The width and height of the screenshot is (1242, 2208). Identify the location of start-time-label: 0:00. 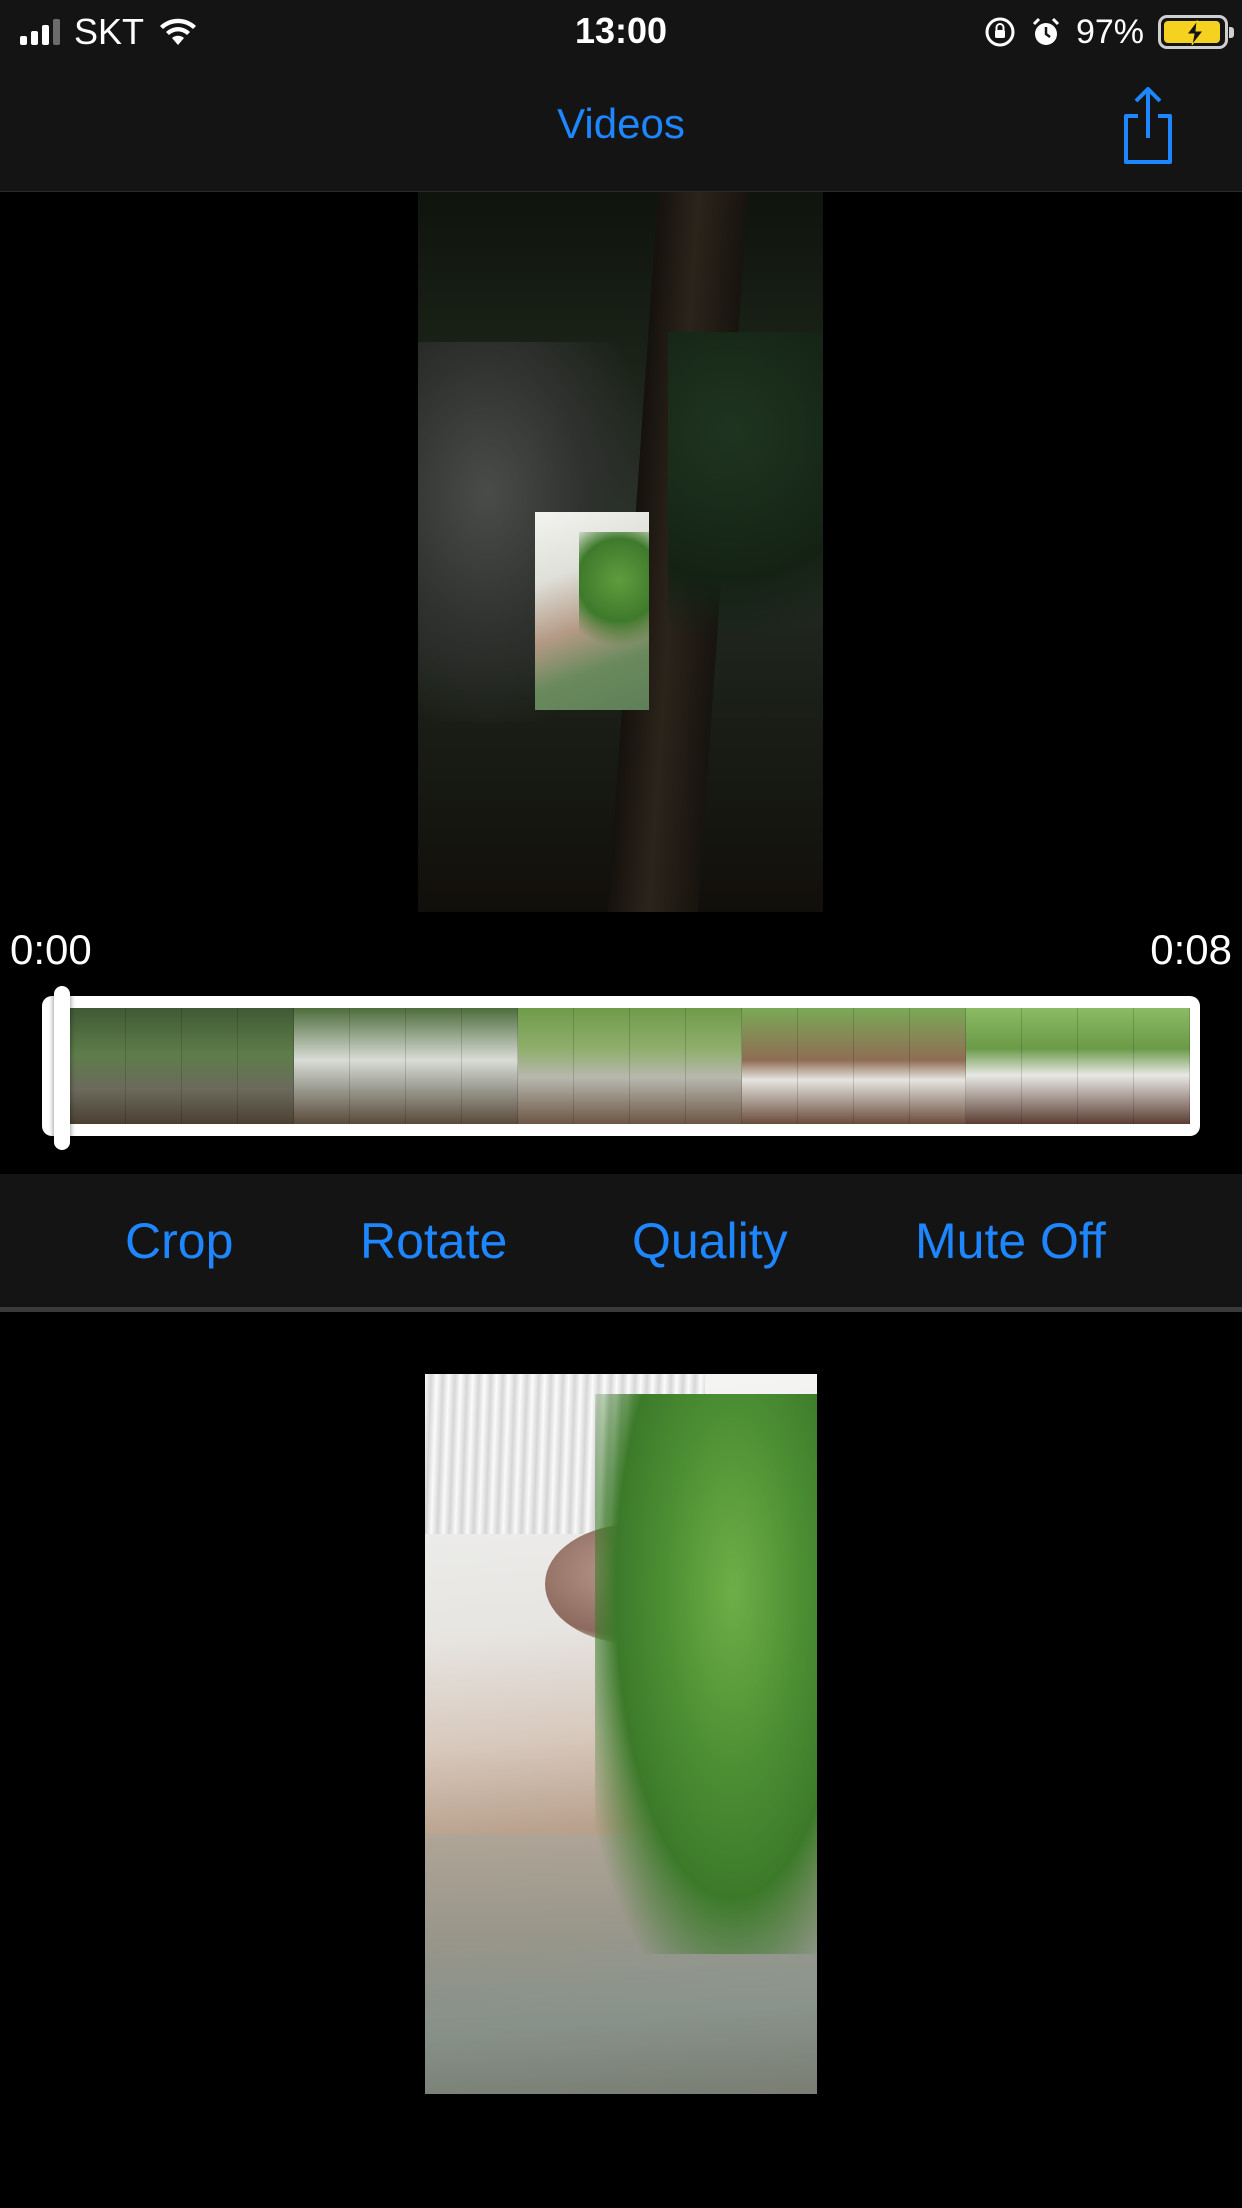
(51, 949).